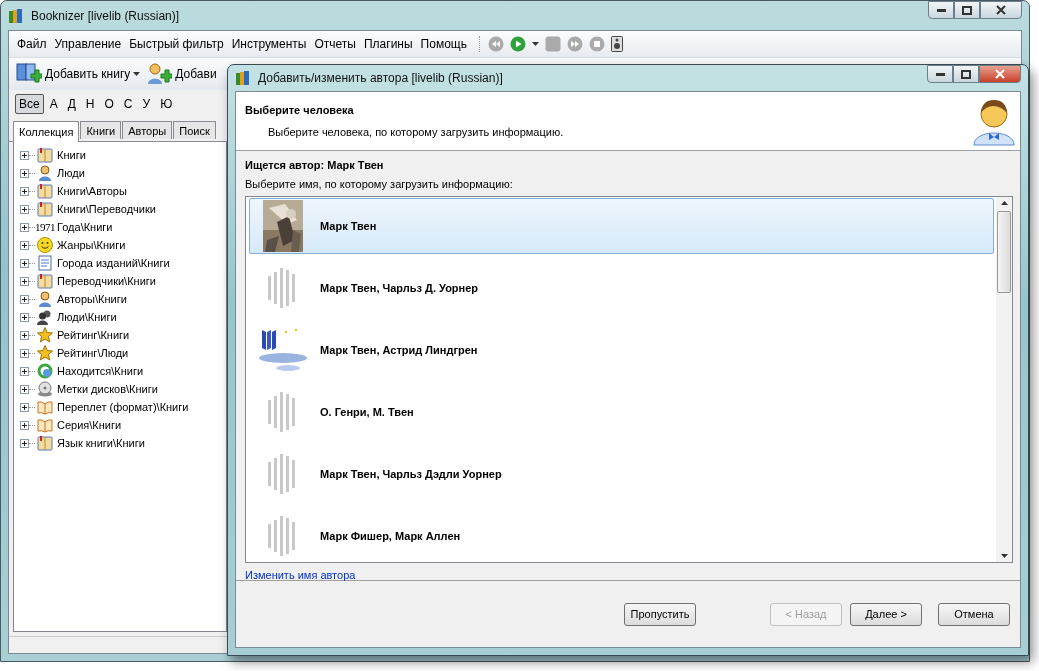  Describe the element at coordinates (91, 245) in the screenshot. I see `tree-item: Жанры\Книги` at that location.